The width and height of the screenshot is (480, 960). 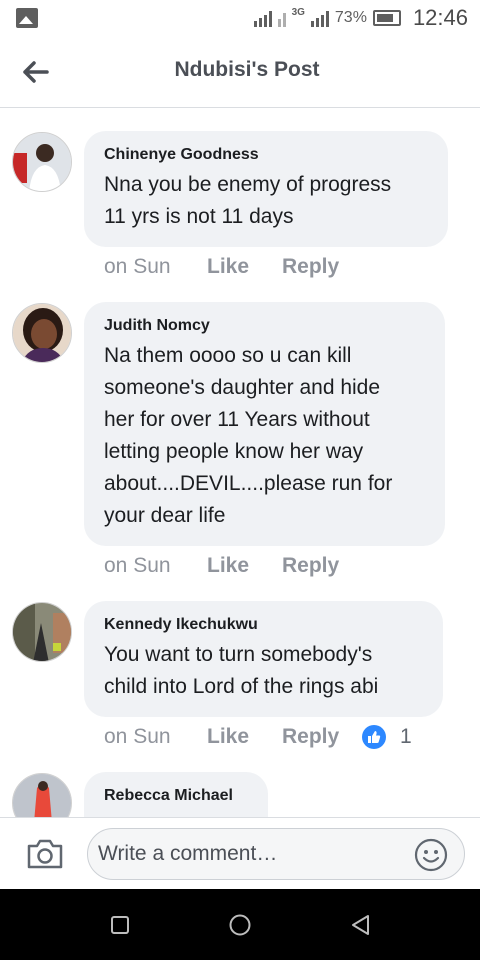 I want to click on network-type-label: 3G, so click(x=298, y=12).